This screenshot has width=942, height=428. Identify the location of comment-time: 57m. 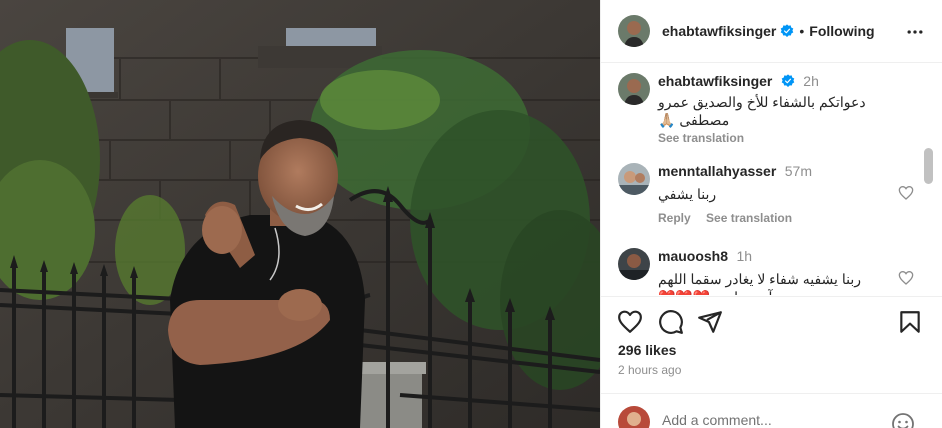
(798, 171).